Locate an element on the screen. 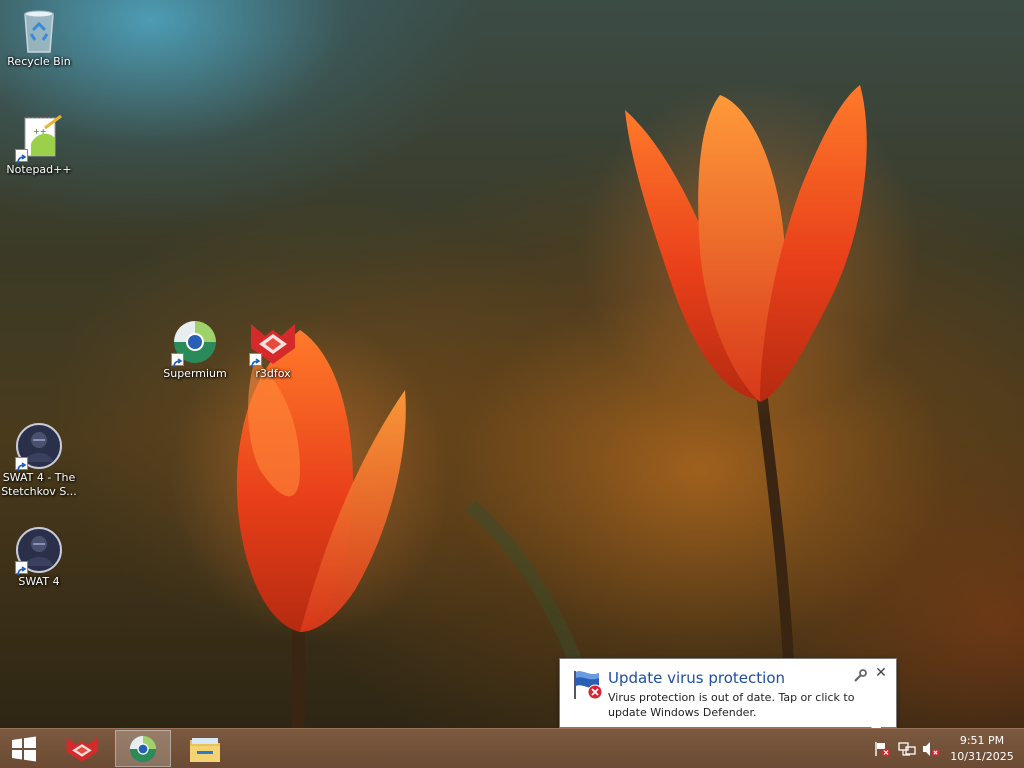 This screenshot has width=1024, height=768. desktop-icon-notepad-plus-plus: ++ Notepad++ is located at coordinates (39, 145).